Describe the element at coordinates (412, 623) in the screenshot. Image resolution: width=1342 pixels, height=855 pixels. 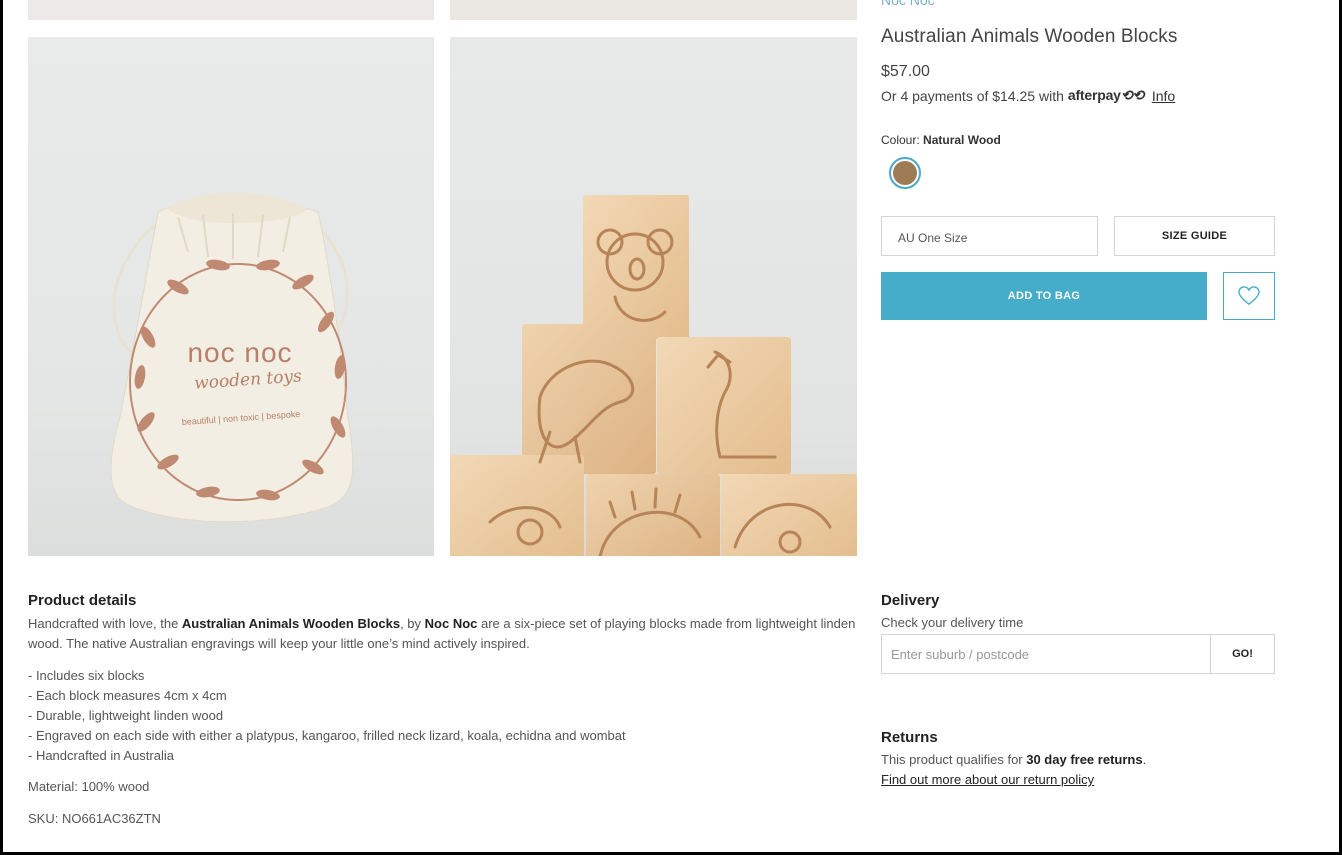
I see `desc-text-2: , by` at that location.